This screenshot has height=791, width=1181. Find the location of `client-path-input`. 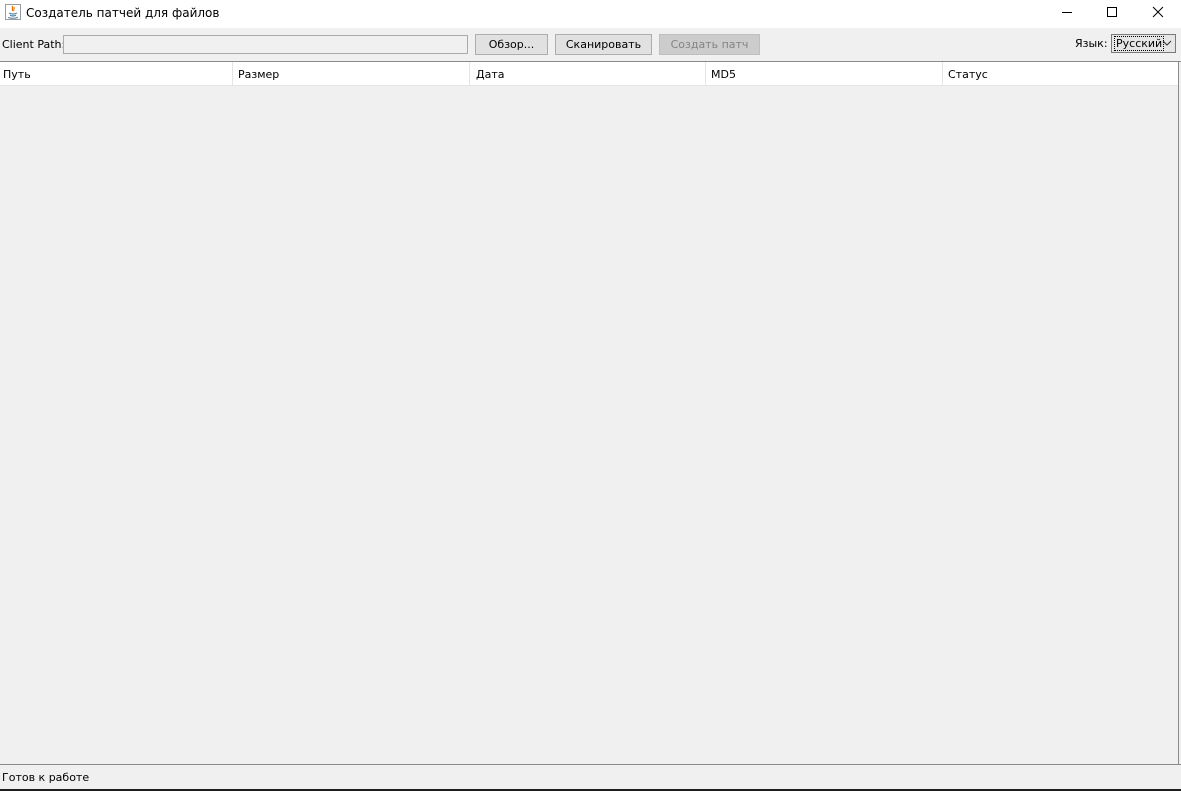

client-path-input is located at coordinates (265, 44).